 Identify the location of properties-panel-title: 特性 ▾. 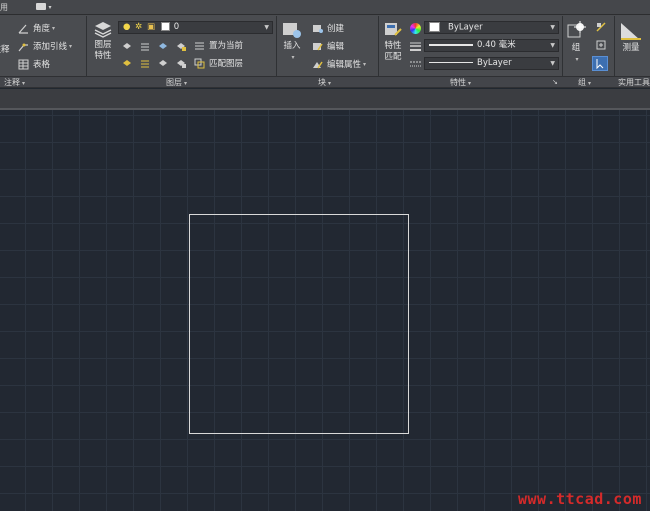
(460, 82).